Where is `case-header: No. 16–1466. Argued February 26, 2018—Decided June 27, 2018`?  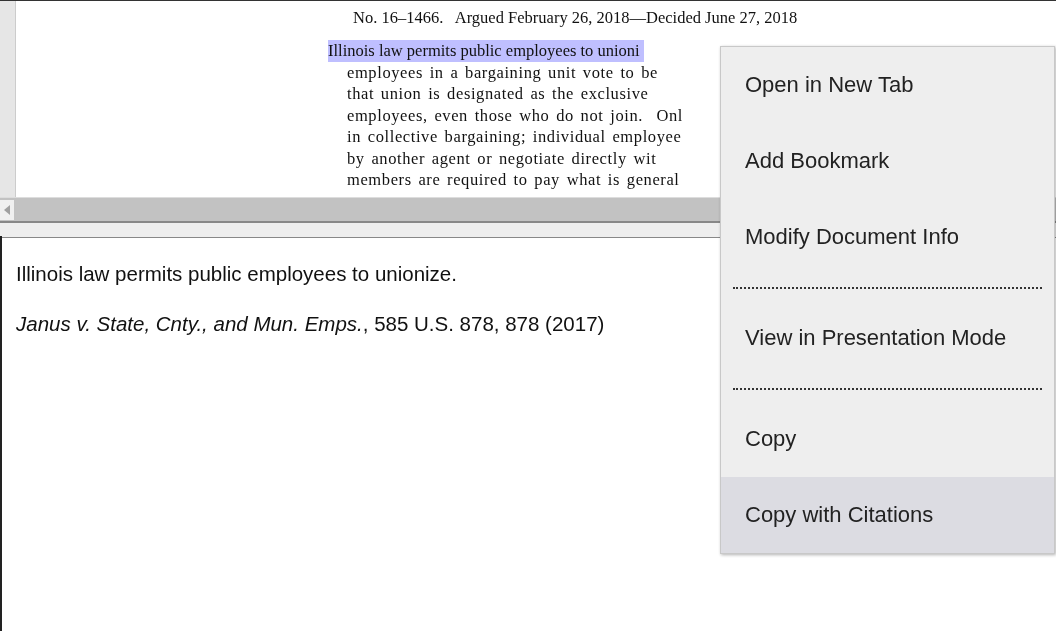 case-header: No. 16–1466. Argued February 26, 2018—Decided June 27, 2018 is located at coordinates (576, 18).